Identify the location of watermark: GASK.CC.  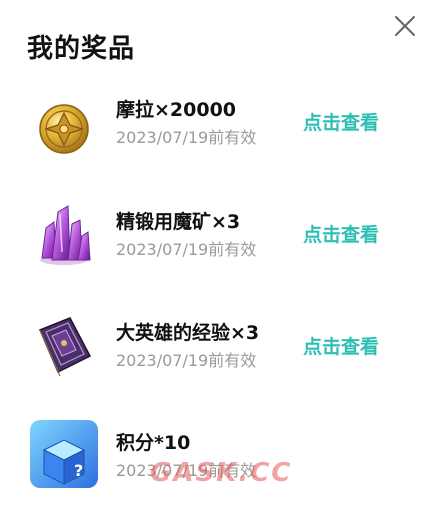
(221, 473).